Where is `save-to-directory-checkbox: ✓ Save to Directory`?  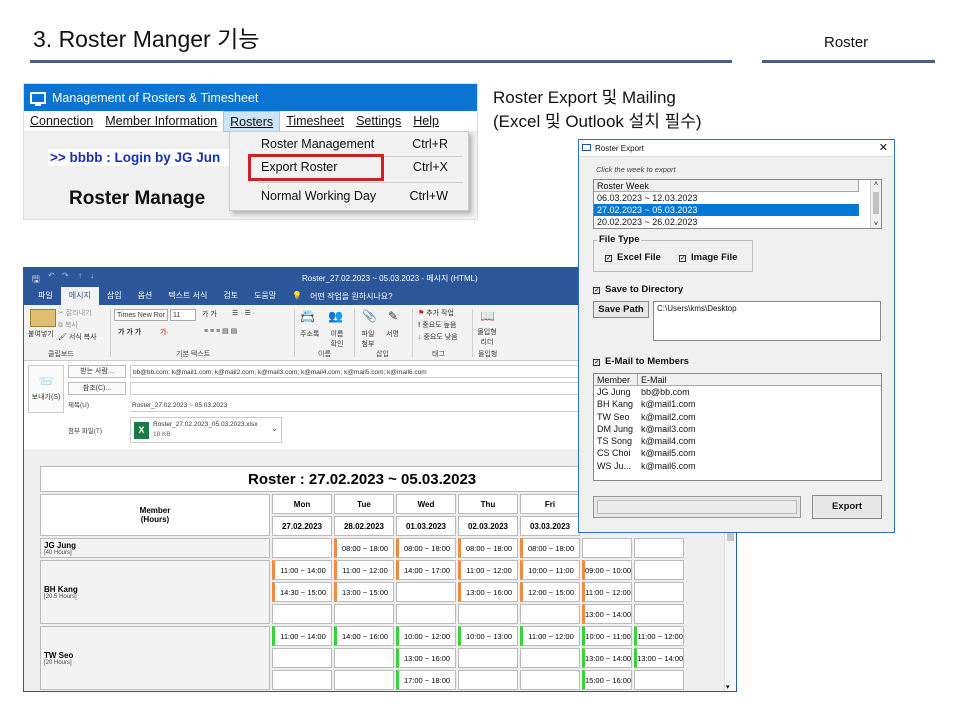 save-to-directory-checkbox: ✓ Save to Directory is located at coordinates (638, 289).